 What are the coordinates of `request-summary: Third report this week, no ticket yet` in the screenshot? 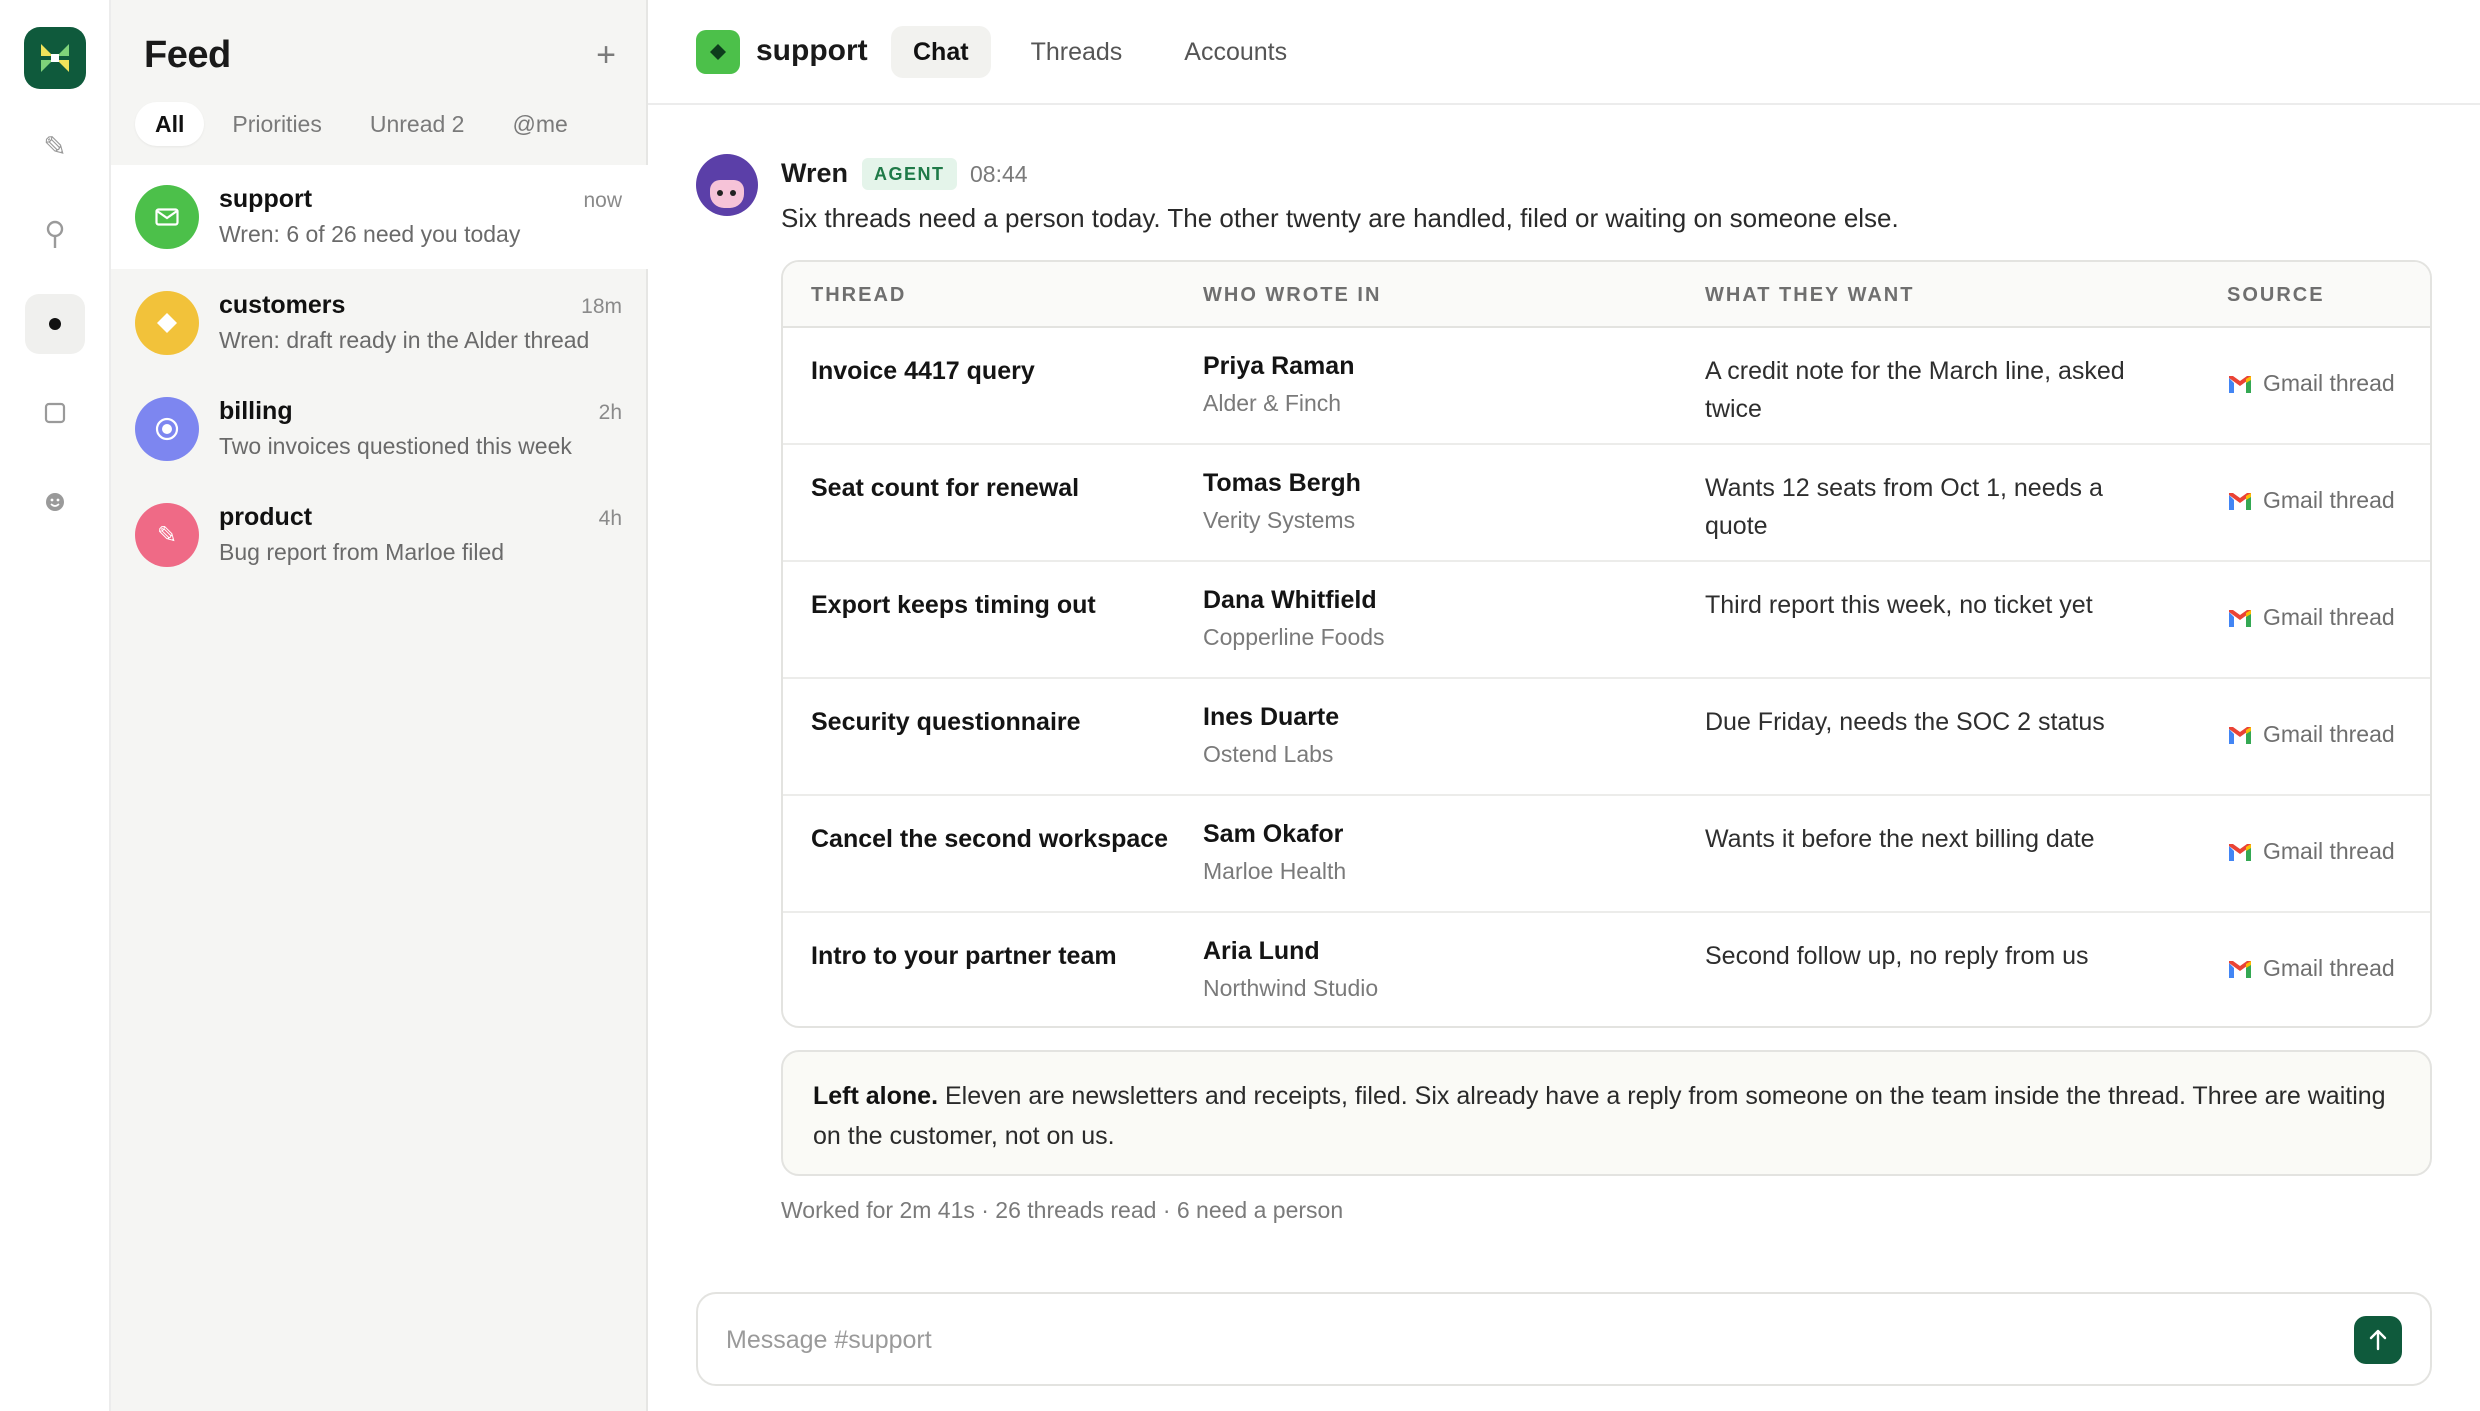 It's located at (1899, 605).